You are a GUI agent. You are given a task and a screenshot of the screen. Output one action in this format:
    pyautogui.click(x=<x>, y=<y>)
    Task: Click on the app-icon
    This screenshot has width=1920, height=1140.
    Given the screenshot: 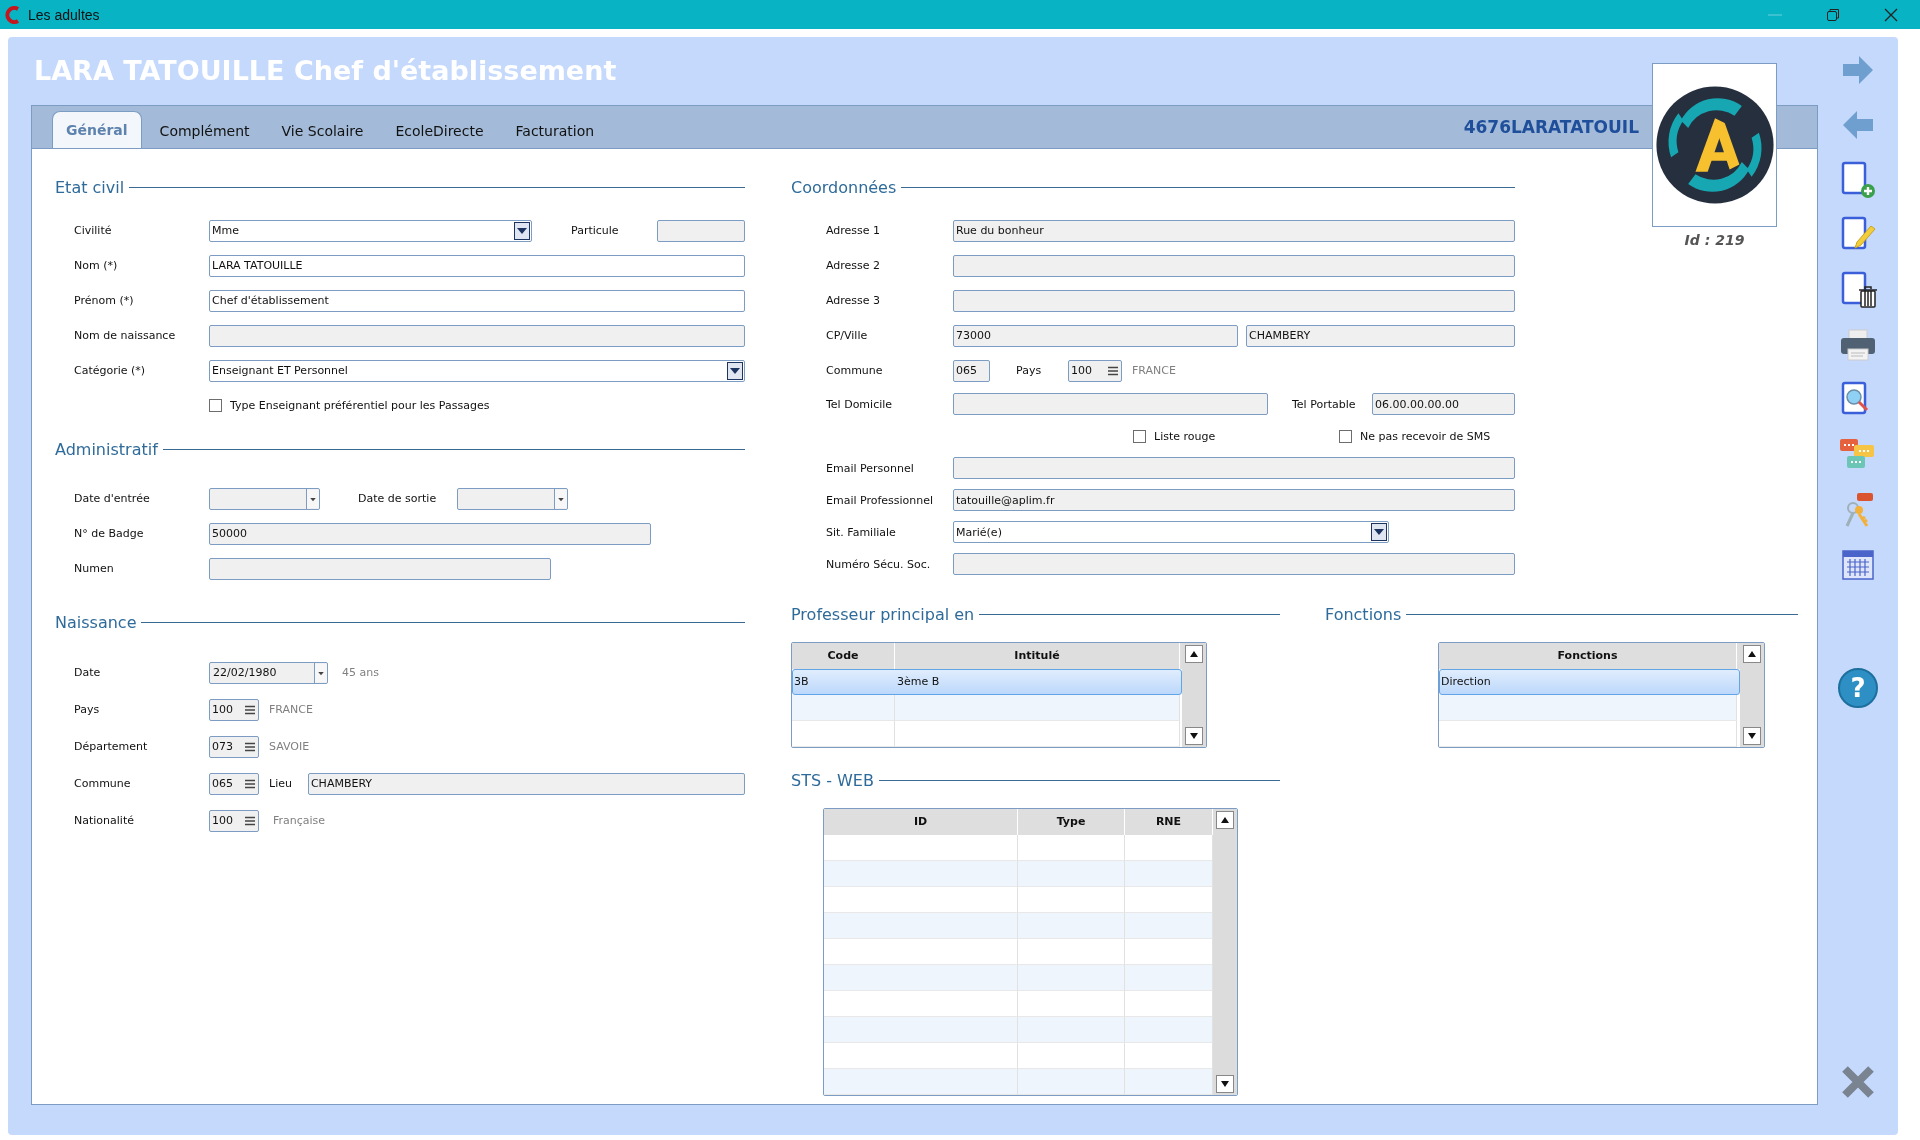 What is the action you would take?
    pyautogui.click(x=13, y=14)
    